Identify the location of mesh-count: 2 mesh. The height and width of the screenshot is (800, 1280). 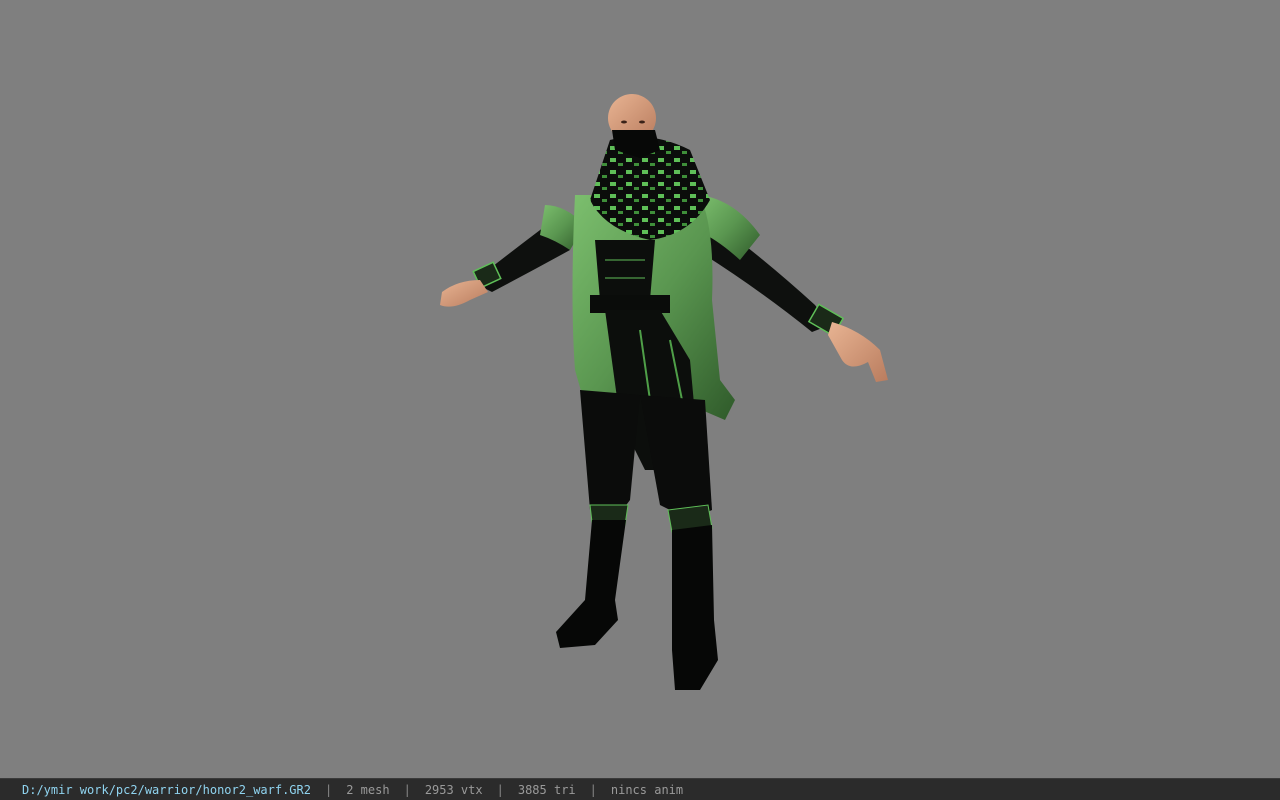
(368, 789).